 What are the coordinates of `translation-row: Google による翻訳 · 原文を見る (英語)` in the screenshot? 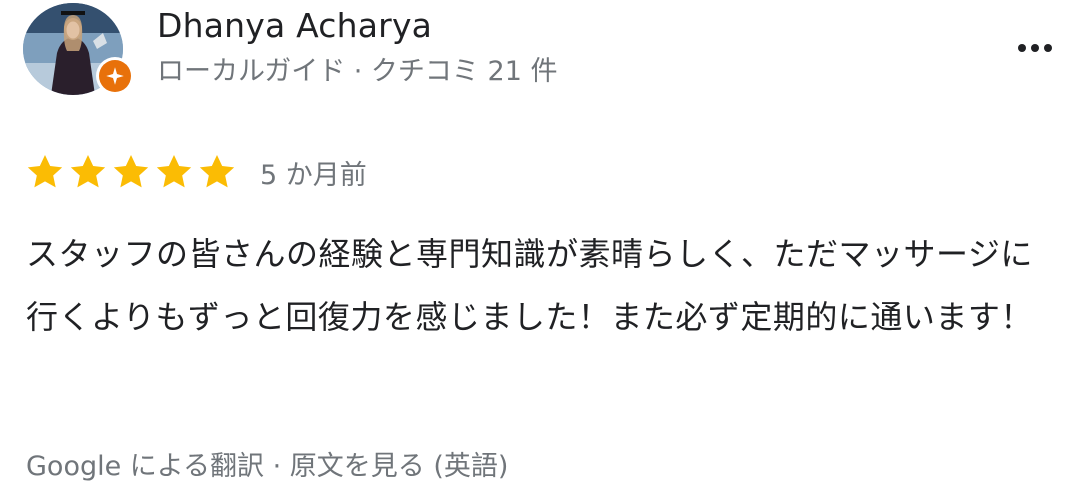 It's located at (267, 467).